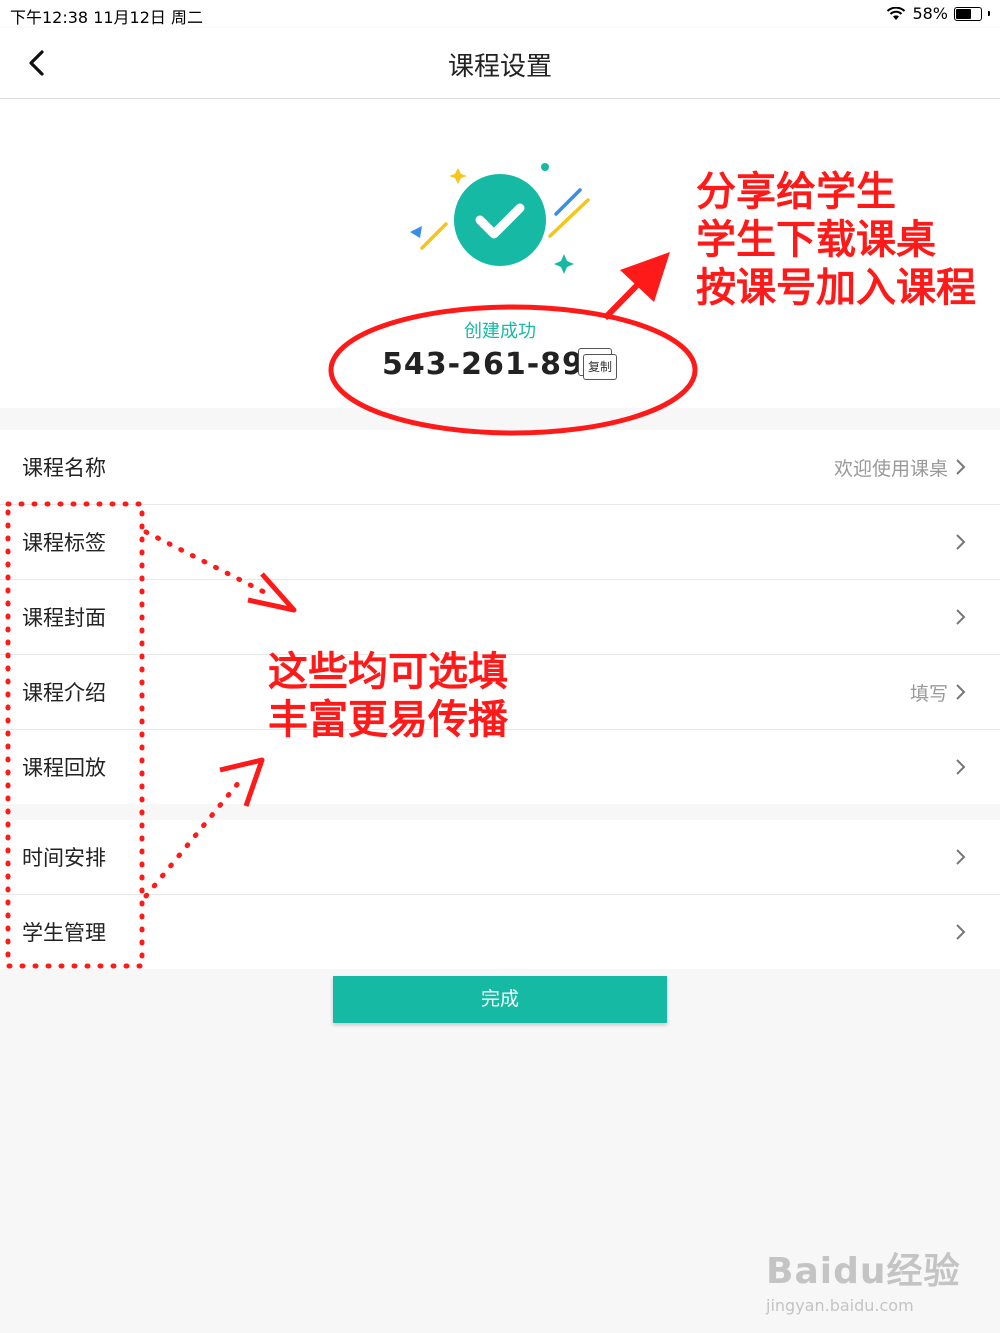 The image size is (1000, 1333). I want to click on settings-list-management: 时间安排 学生管理, so click(500, 894).